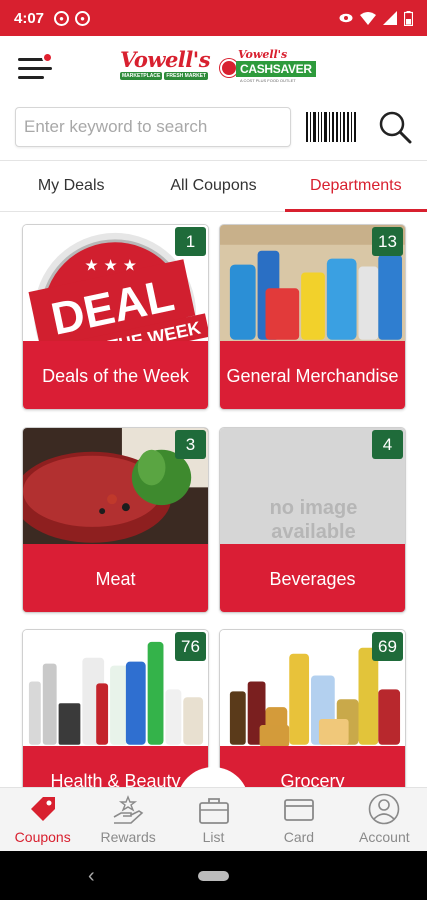 The image size is (427, 900). Describe the element at coordinates (91, 876) in the screenshot. I see `back-icon: ‹` at that location.